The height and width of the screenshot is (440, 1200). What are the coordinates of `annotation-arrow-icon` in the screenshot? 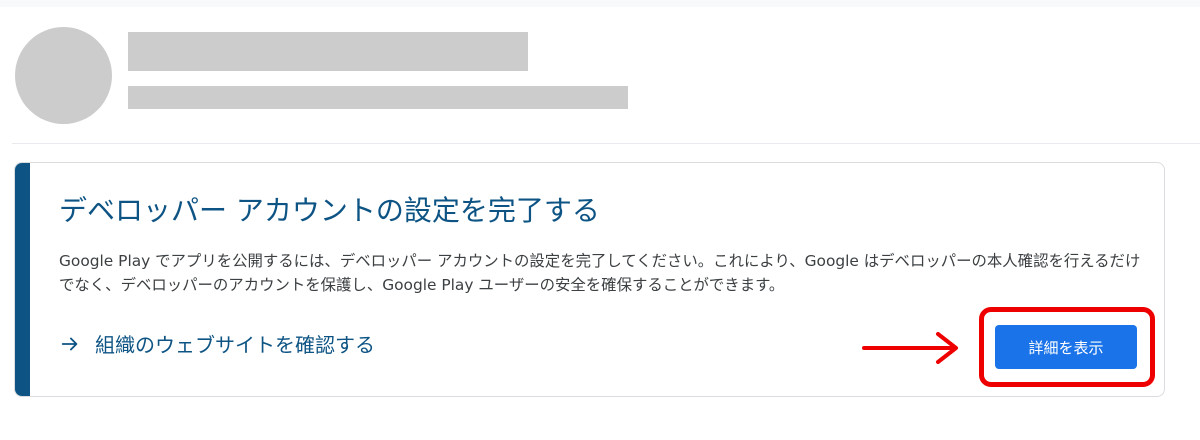 It's located at (910, 348).